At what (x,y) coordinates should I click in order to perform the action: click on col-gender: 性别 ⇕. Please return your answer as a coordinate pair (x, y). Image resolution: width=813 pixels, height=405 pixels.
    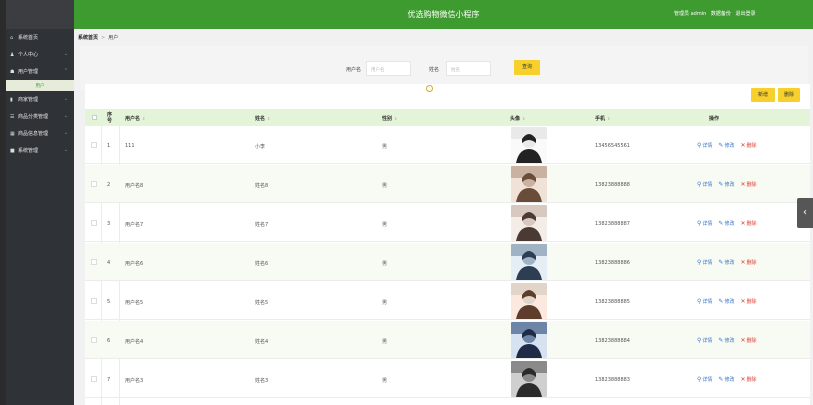
    Looking at the image, I should click on (389, 118).